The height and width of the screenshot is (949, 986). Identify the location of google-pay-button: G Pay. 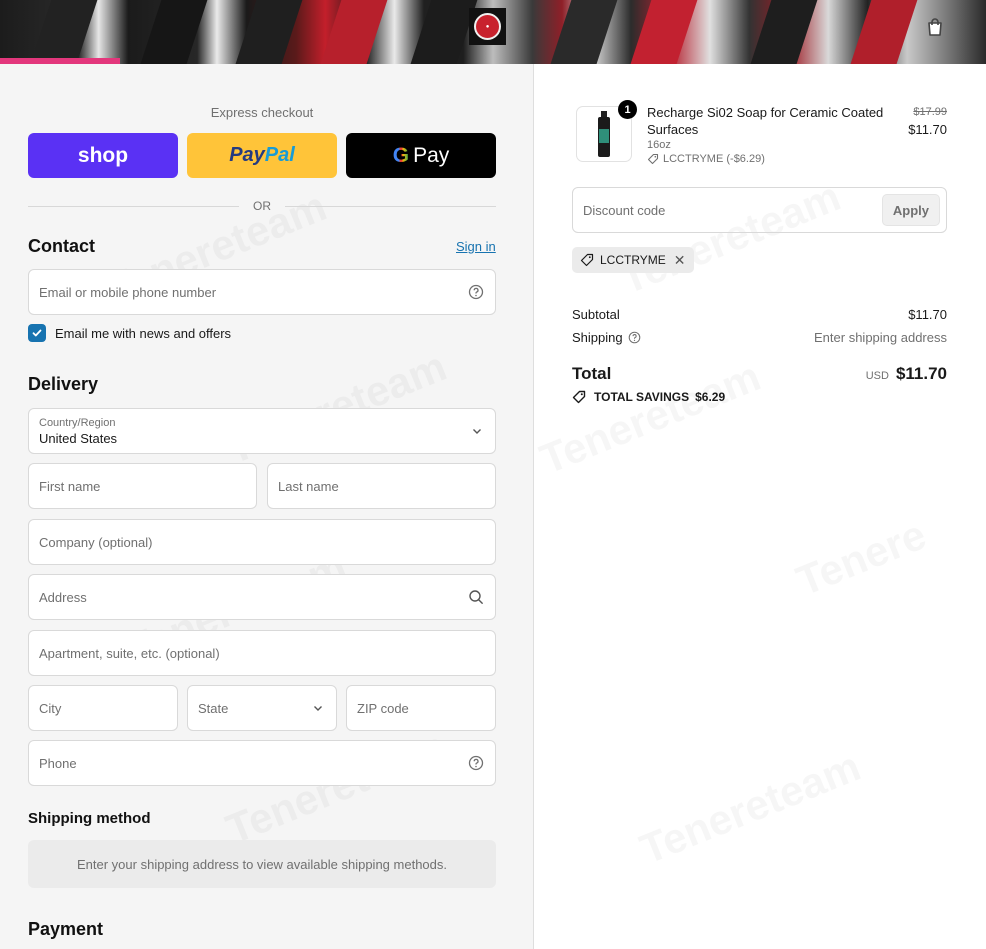
(421, 155).